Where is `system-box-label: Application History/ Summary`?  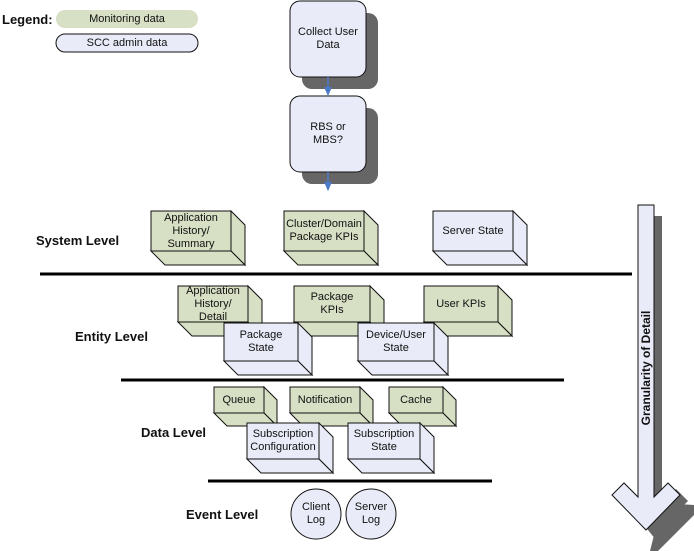 system-box-label: Application History/ Summary is located at coordinates (191, 230).